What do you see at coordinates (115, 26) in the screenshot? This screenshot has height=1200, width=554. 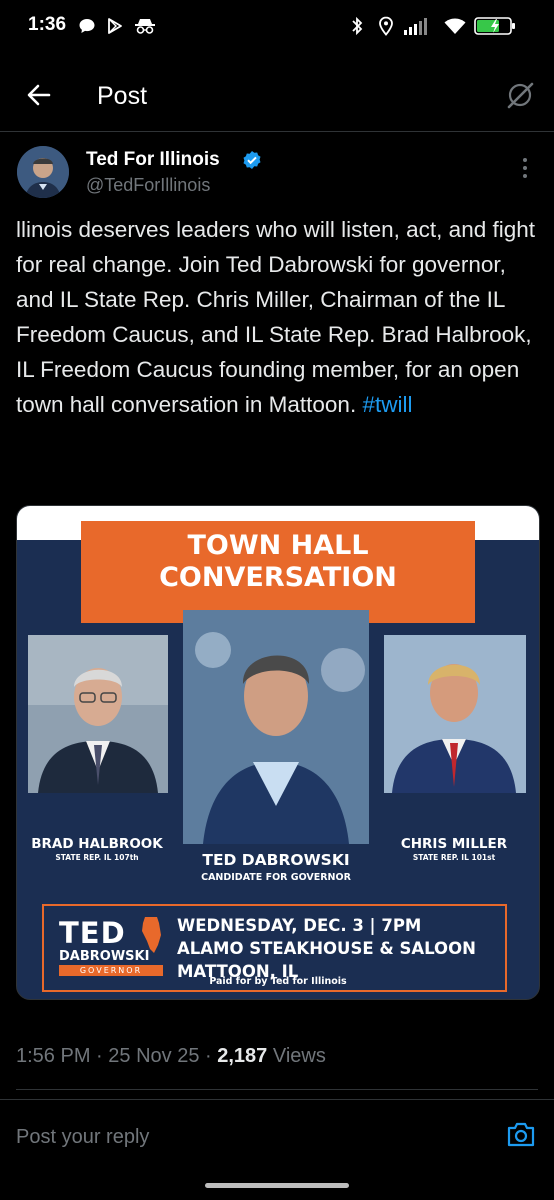 I see `play-store-icon` at bounding box center [115, 26].